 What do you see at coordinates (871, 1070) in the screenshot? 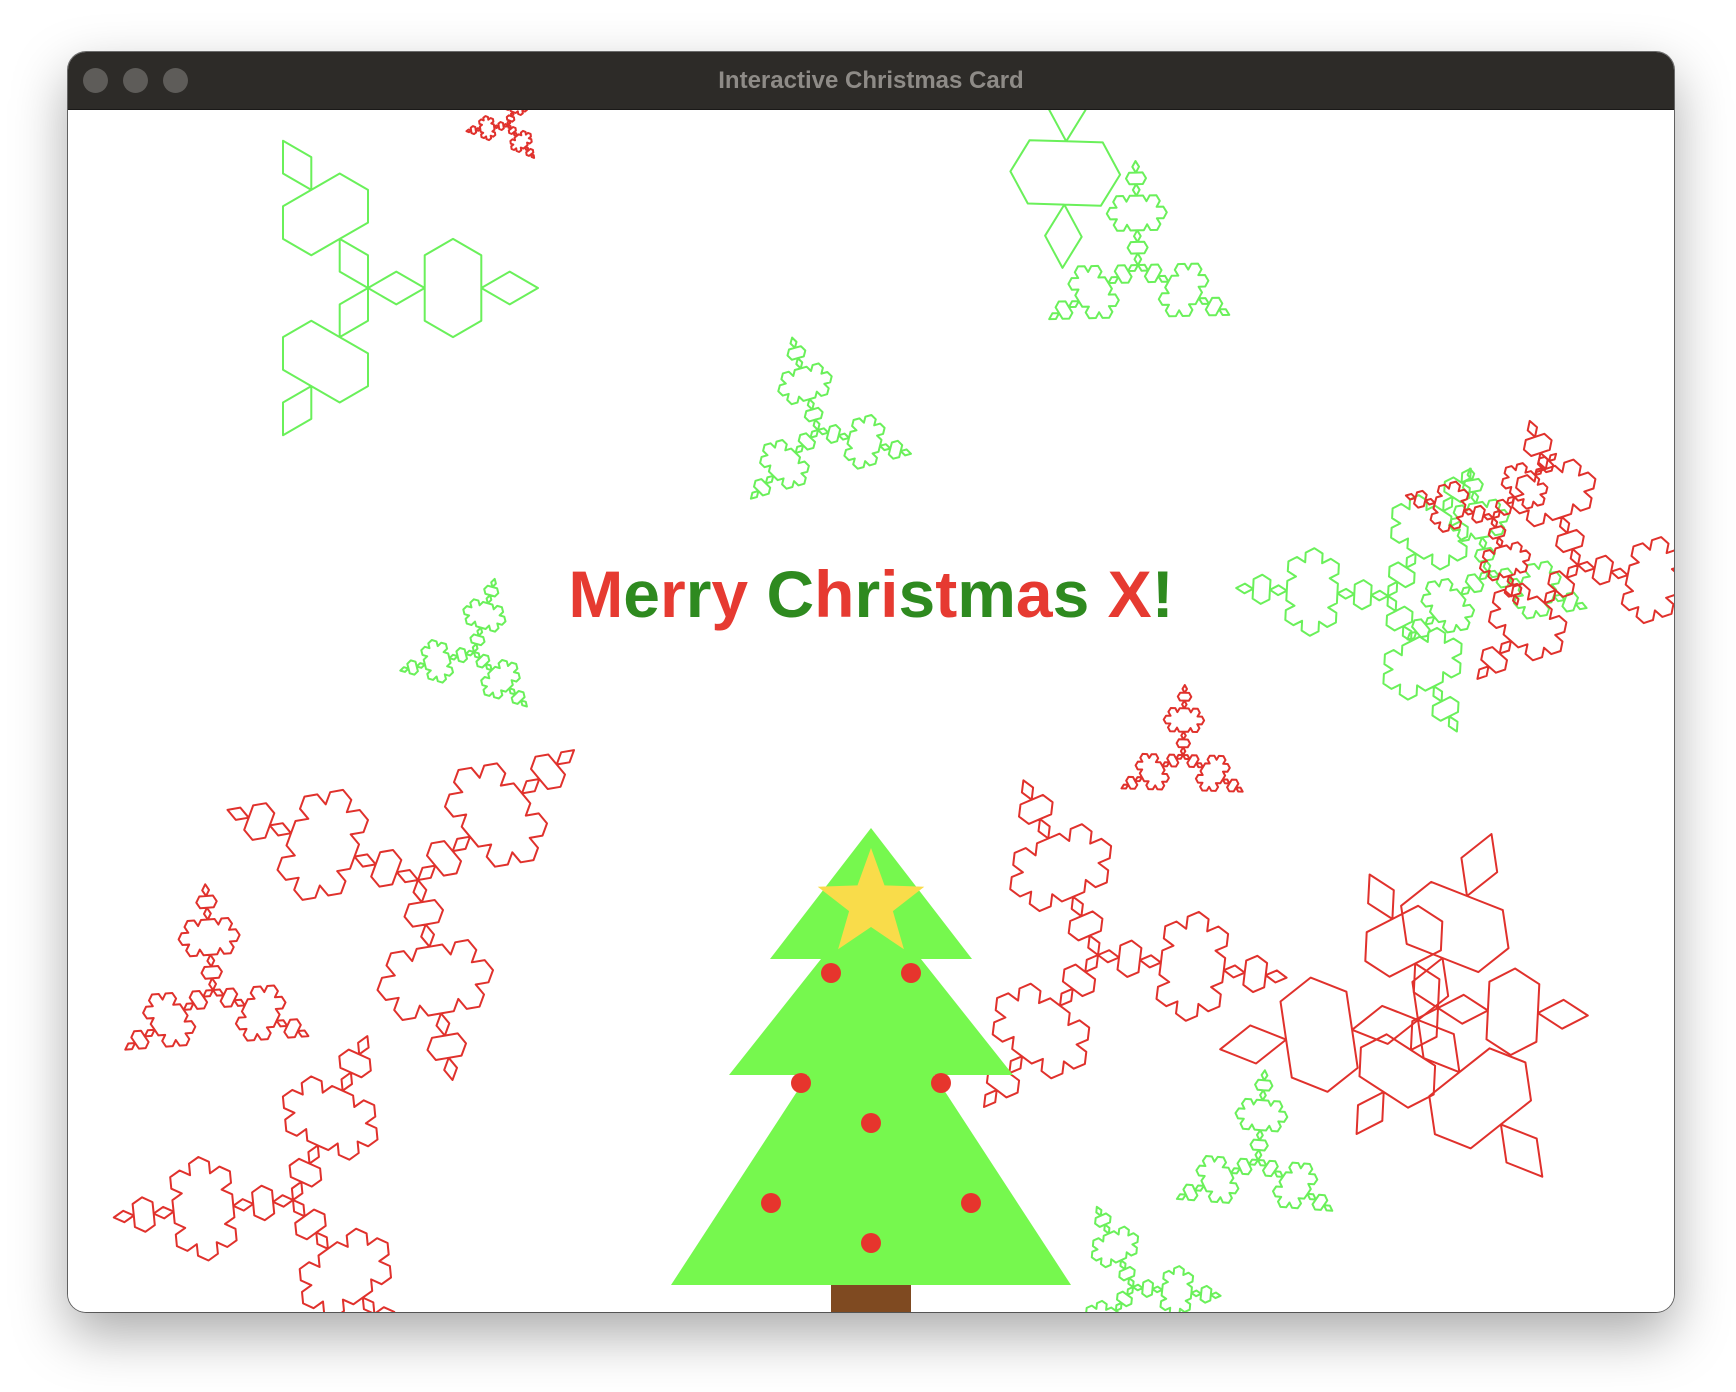
I see `christmas-tree` at bounding box center [871, 1070].